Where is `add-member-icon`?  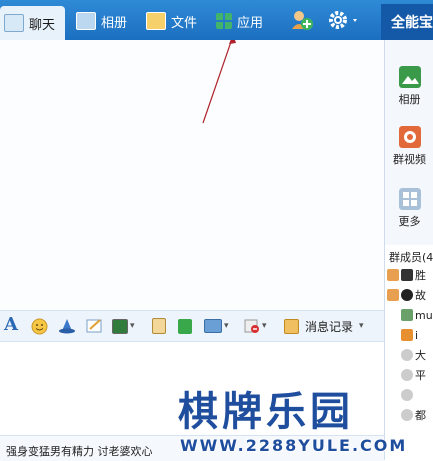
add-member-icon is located at coordinates (302, 21).